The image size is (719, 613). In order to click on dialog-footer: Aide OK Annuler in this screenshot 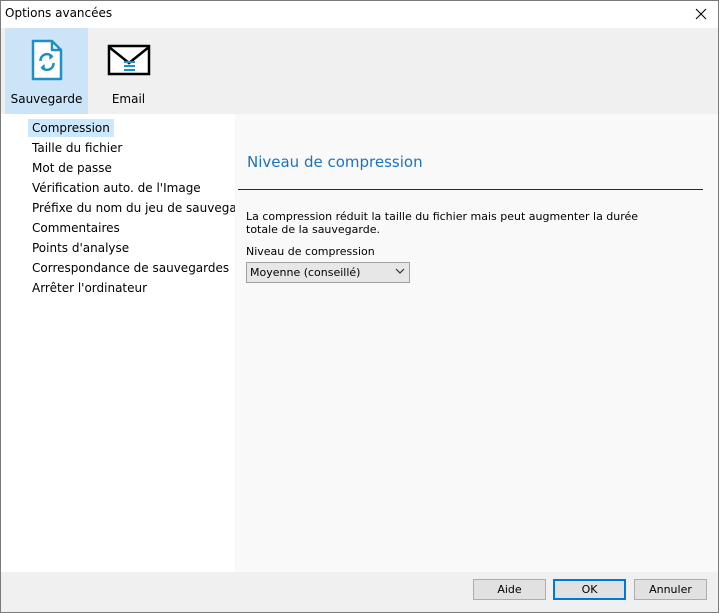, I will do `click(359, 592)`.